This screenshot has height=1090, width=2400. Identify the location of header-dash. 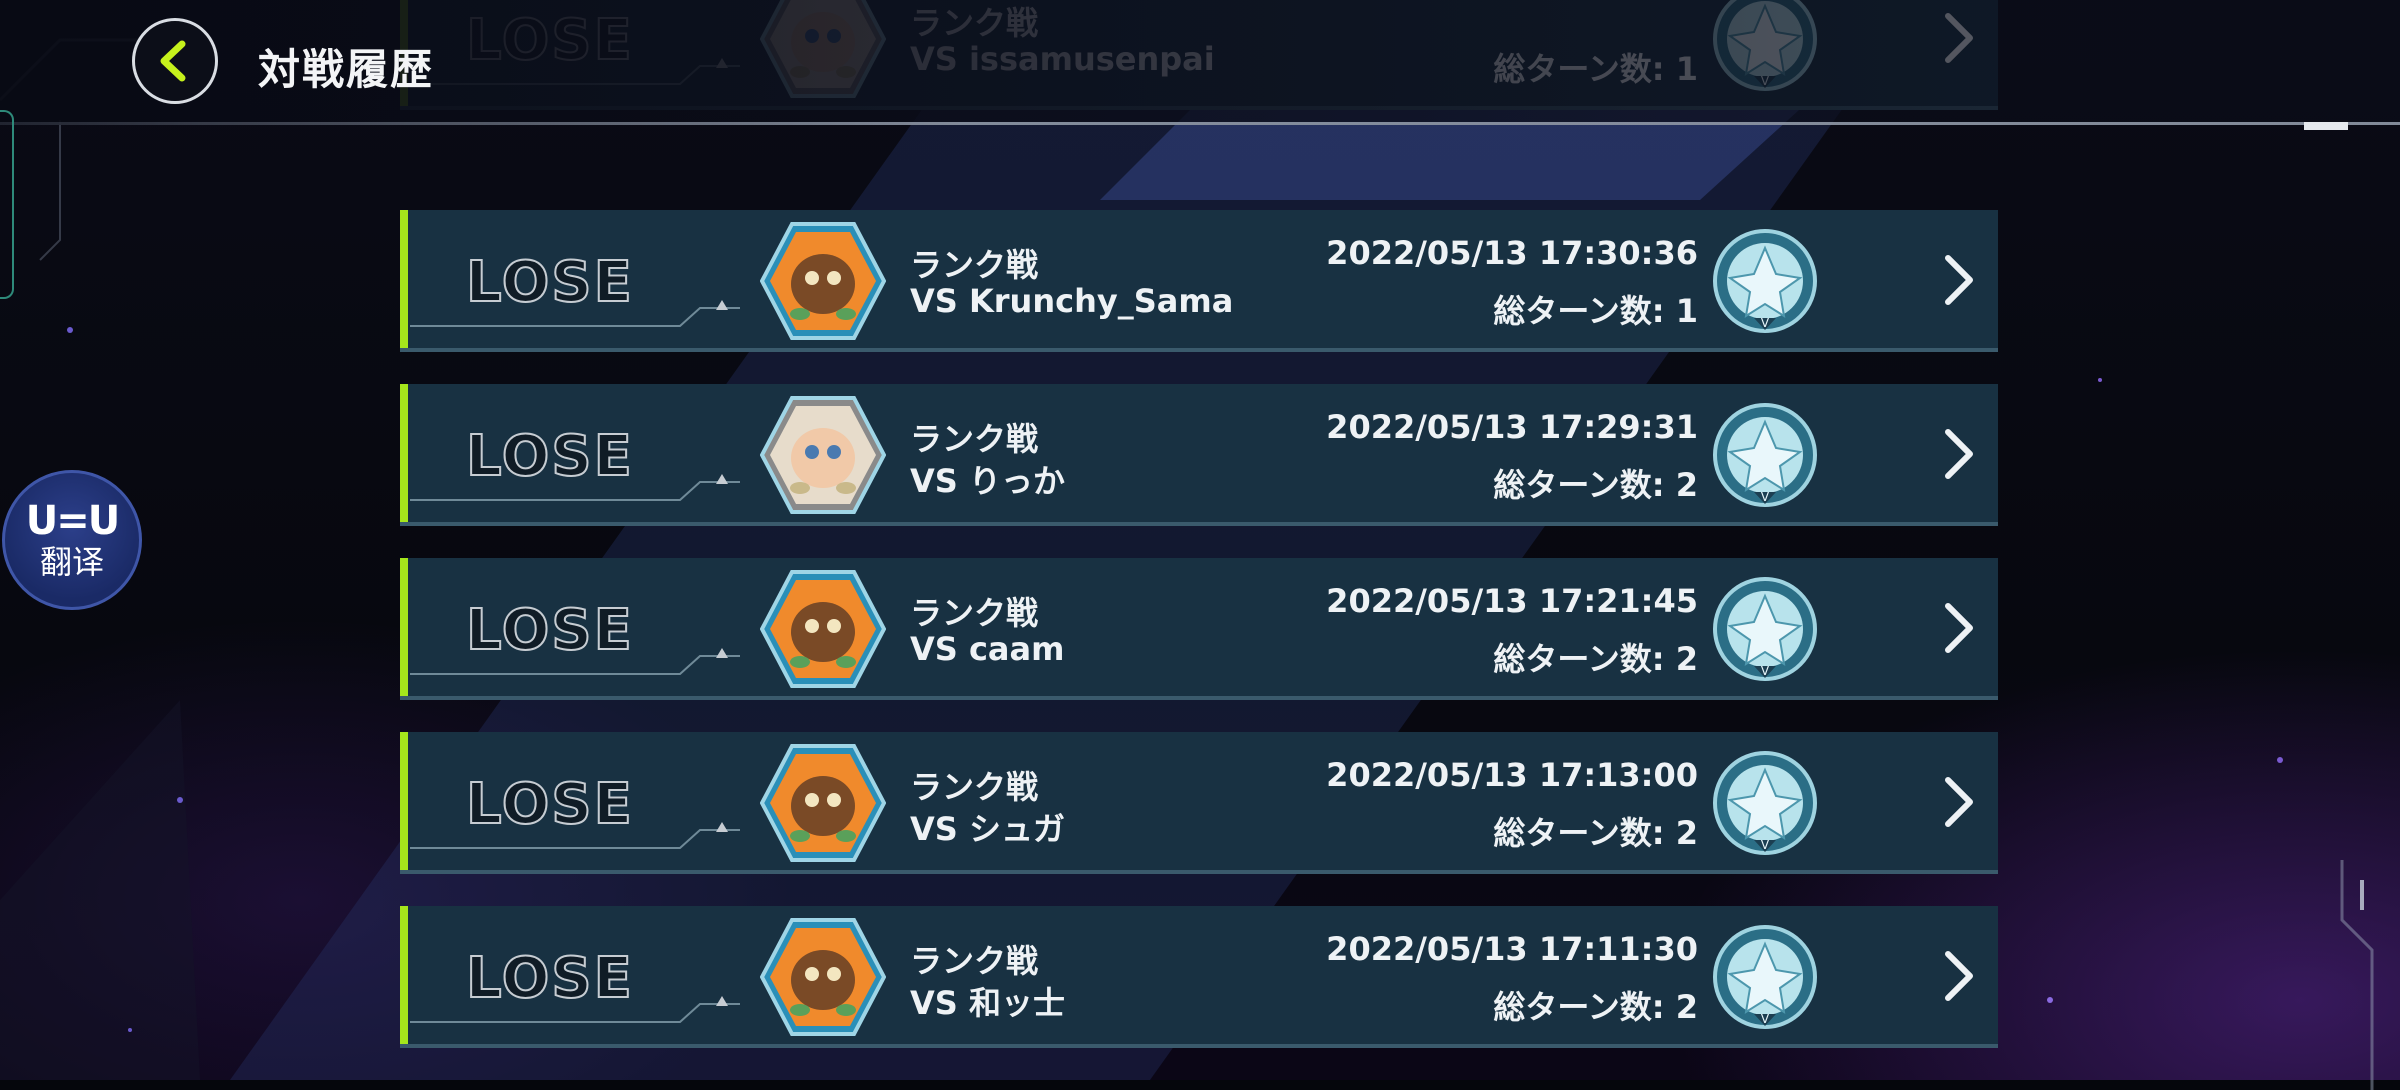
(2326, 126).